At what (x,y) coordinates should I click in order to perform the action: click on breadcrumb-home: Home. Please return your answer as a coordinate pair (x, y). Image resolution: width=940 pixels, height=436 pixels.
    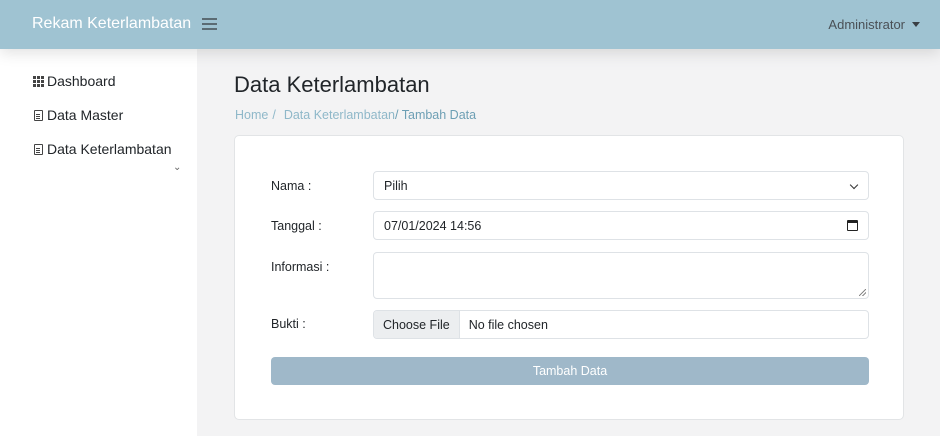
    Looking at the image, I should click on (251, 115).